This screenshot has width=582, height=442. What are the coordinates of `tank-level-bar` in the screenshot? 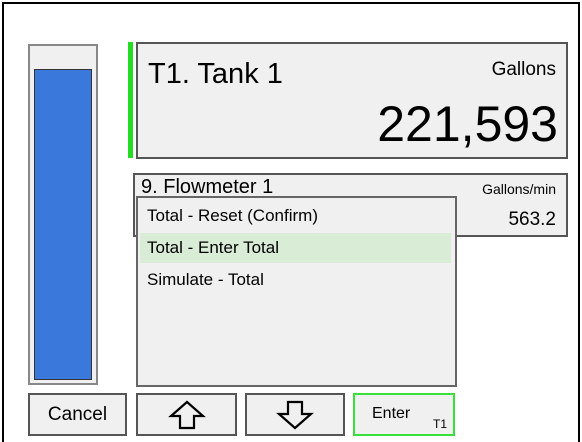 It's located at (63, 214).